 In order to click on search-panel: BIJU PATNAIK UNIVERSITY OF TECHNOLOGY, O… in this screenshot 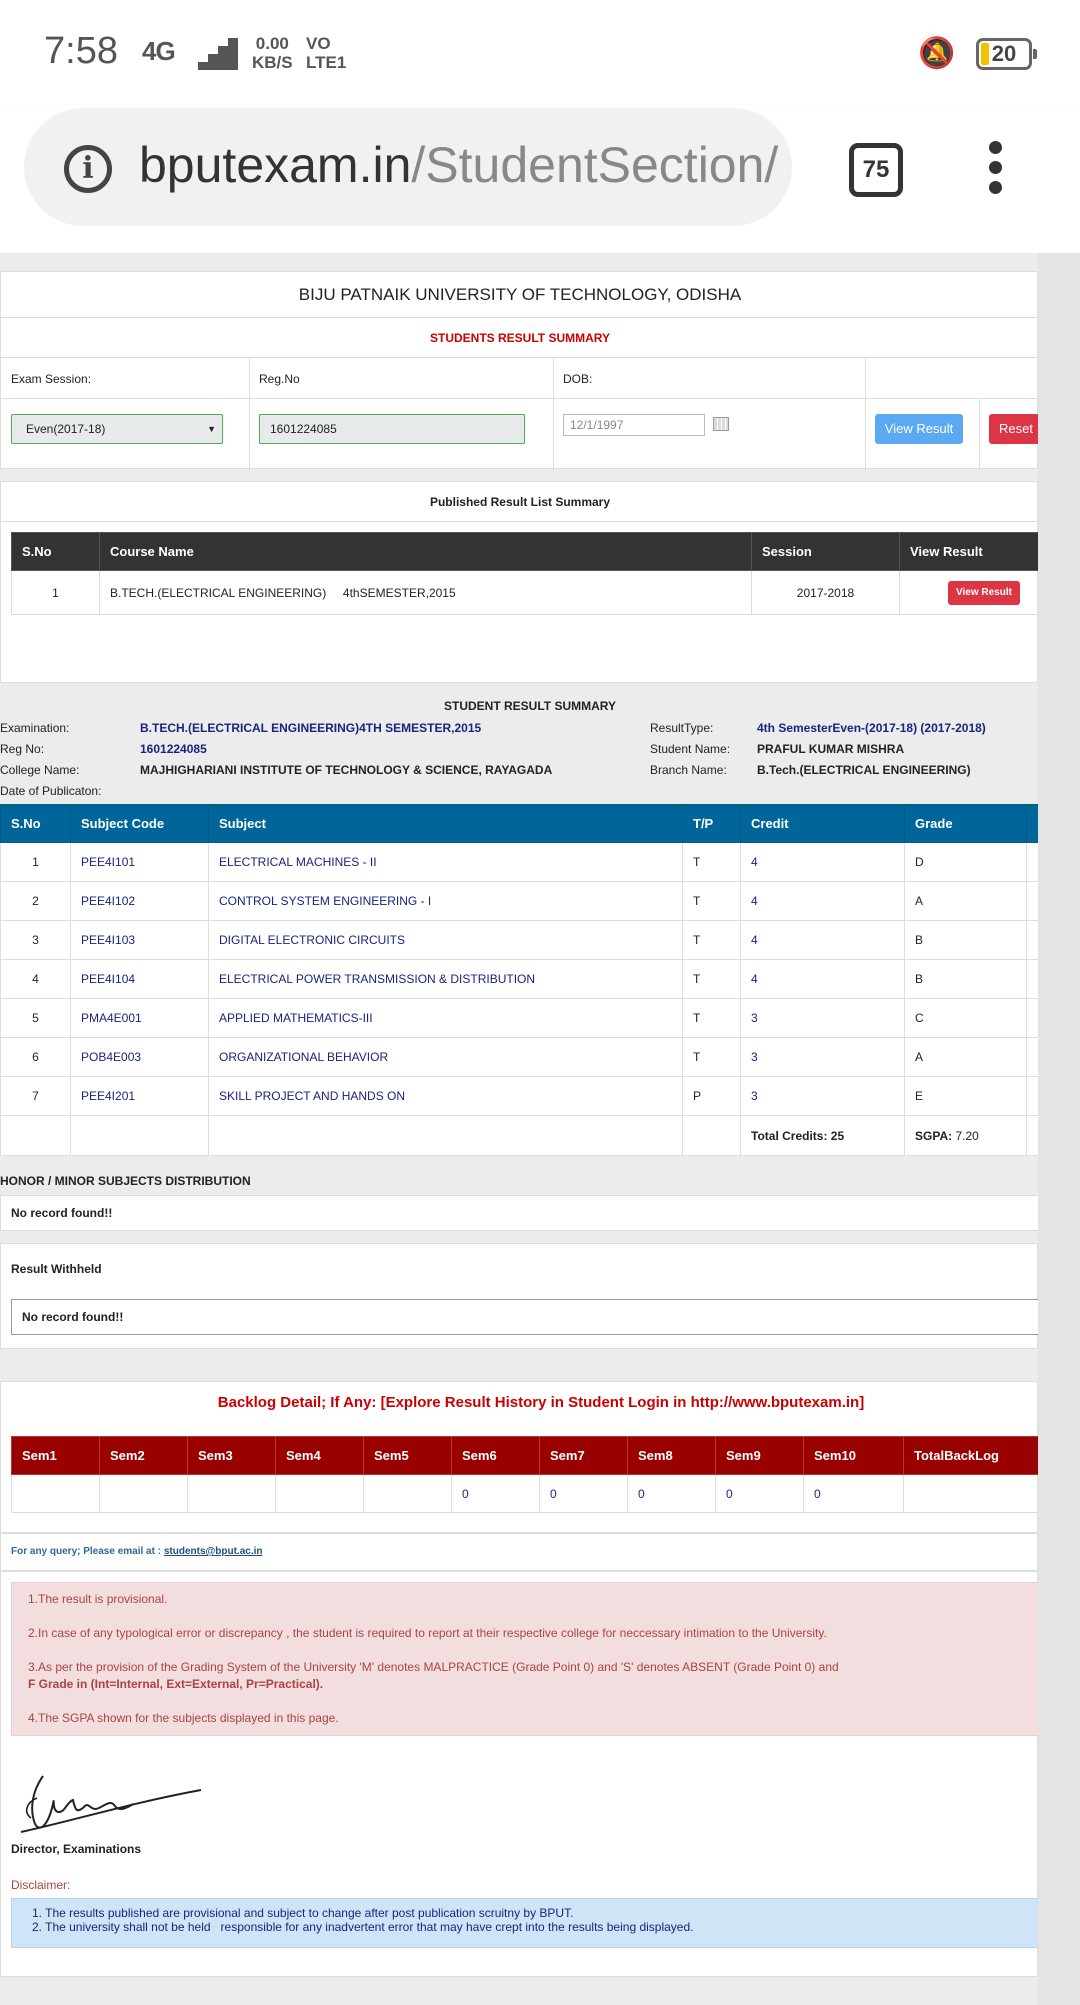, I will do `click(521, 370)`.